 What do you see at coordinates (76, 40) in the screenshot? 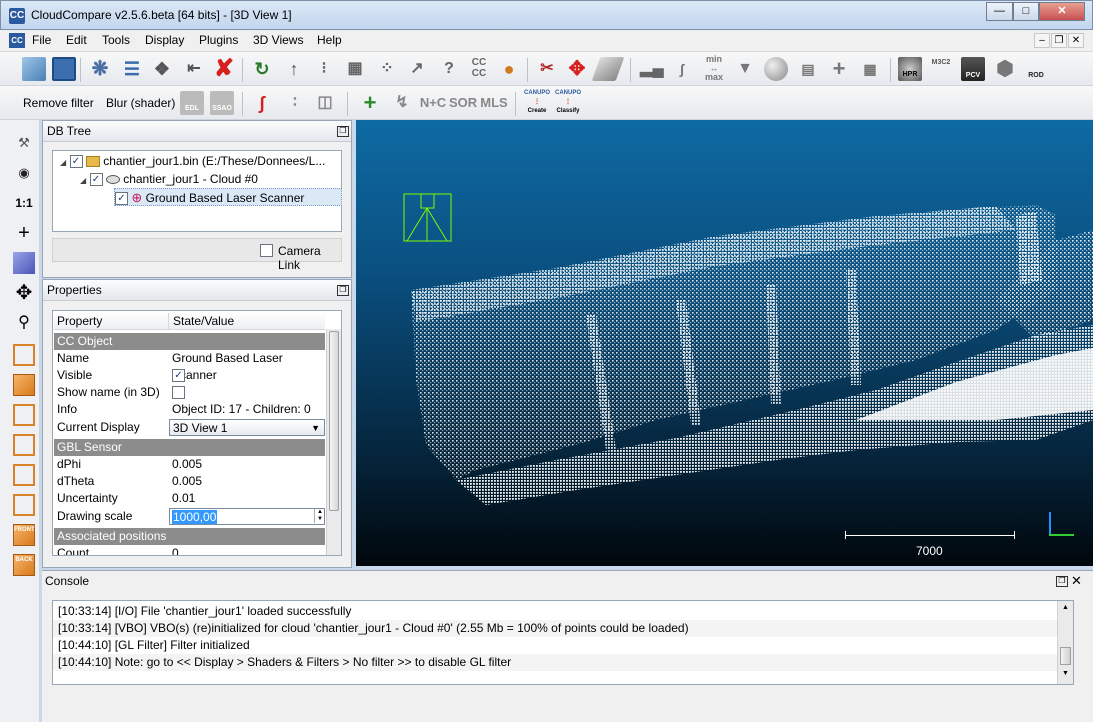
I see `menu-edit: Edit` at bounding box center [76, 40].